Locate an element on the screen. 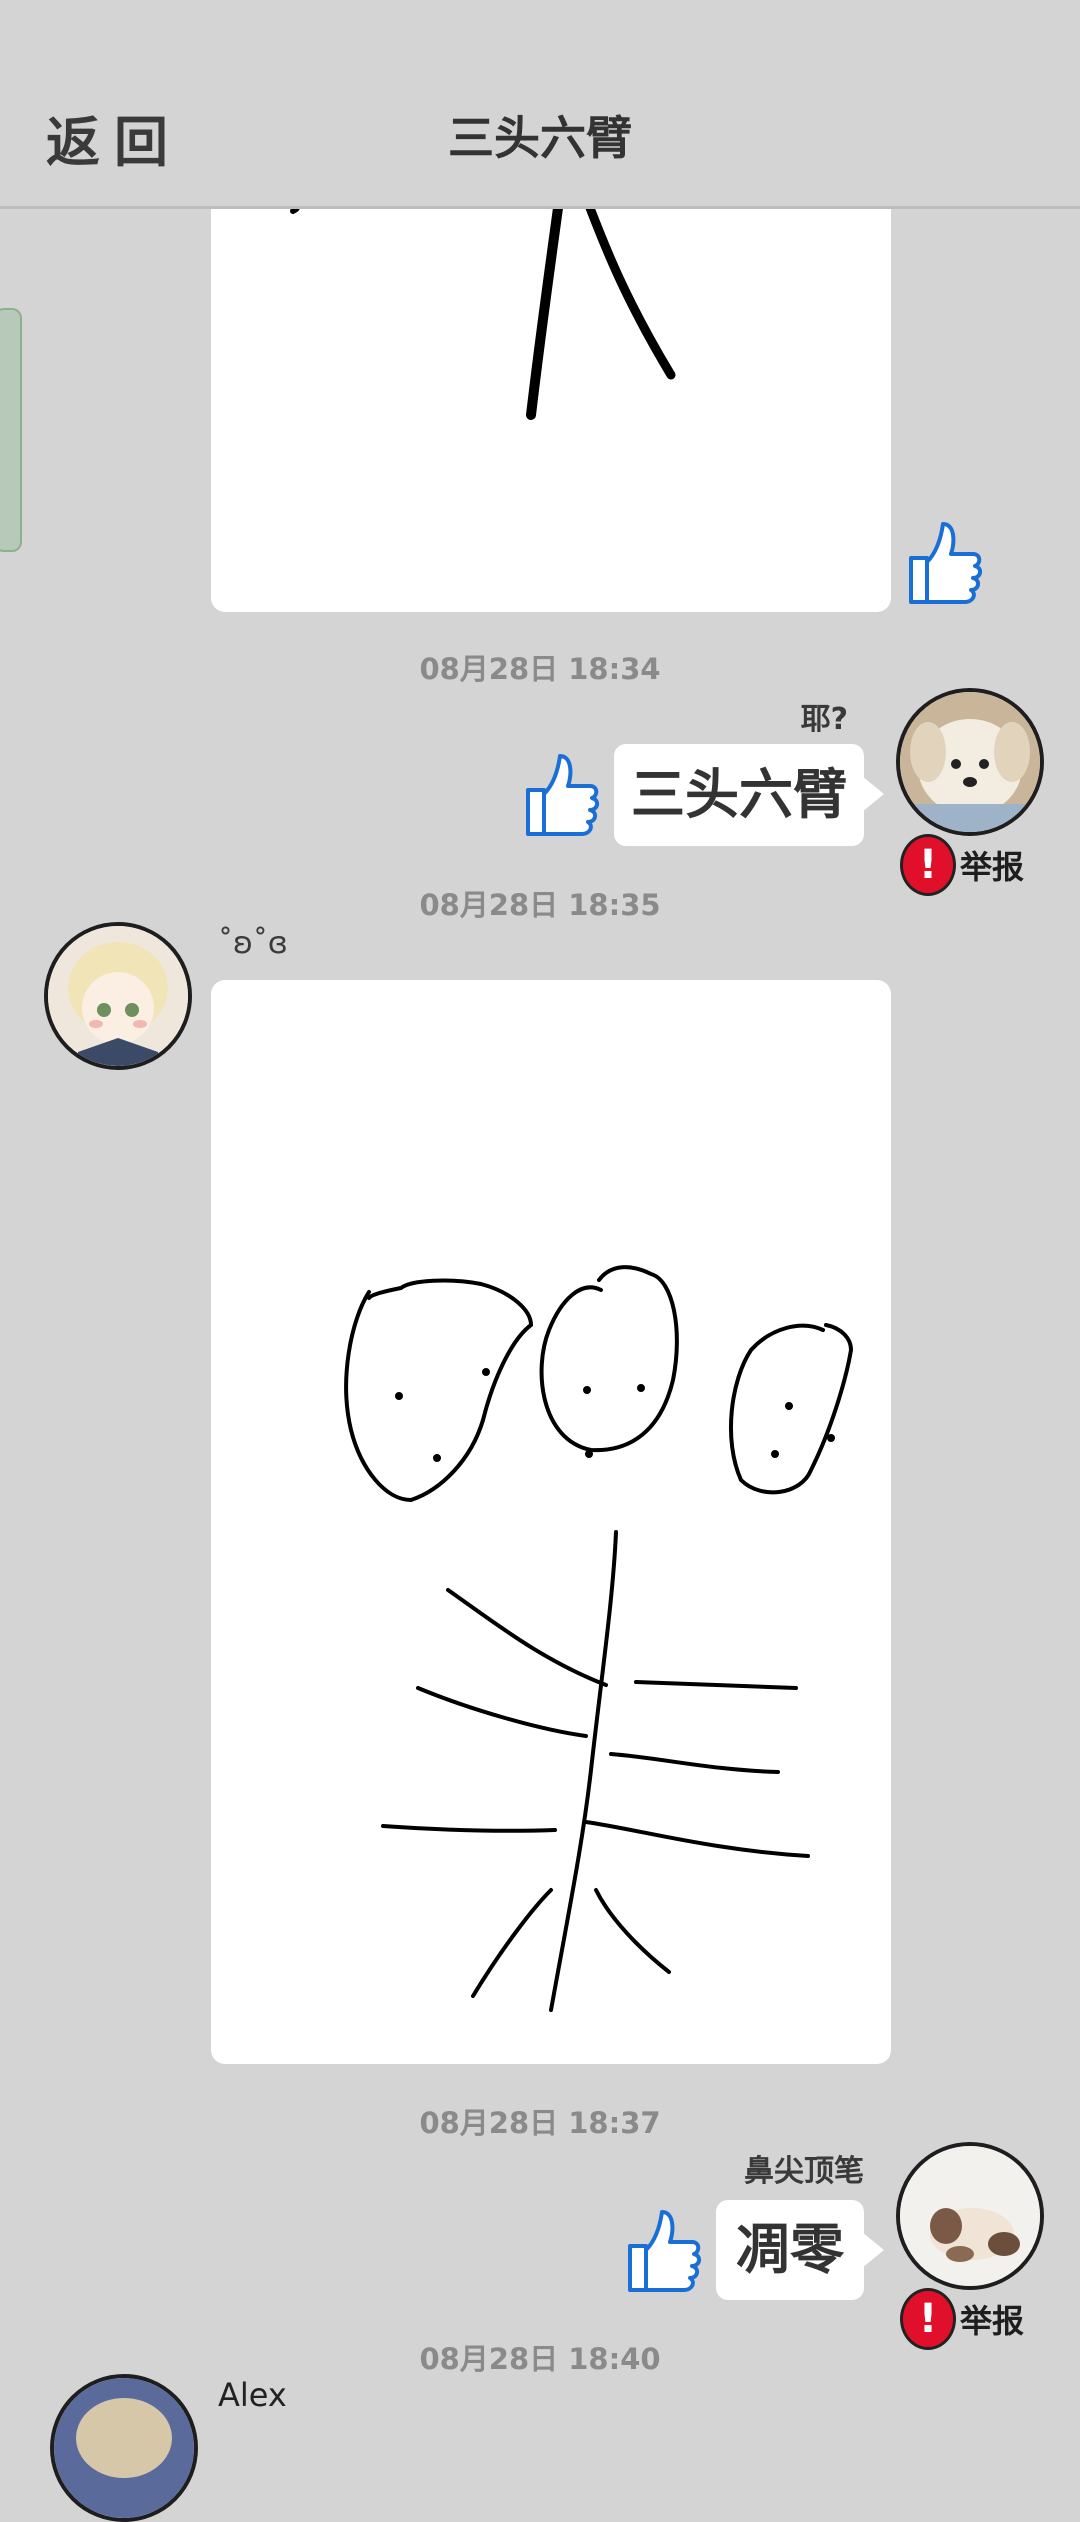 This screenshot has height=2522, width=1080. username-label: Alex is located at coordinates (252, 2395).